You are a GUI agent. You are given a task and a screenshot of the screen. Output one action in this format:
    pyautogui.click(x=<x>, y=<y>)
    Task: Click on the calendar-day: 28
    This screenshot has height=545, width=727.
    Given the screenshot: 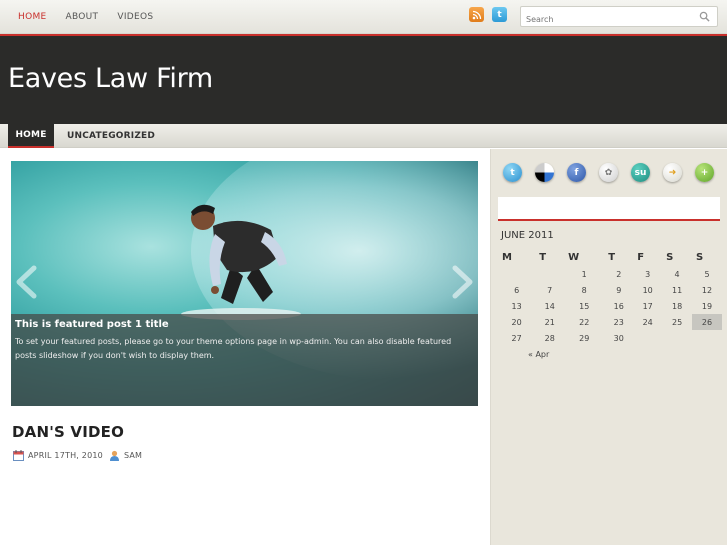 What is the action you would take?
    pyautogui.click(x=549, y=338)
    